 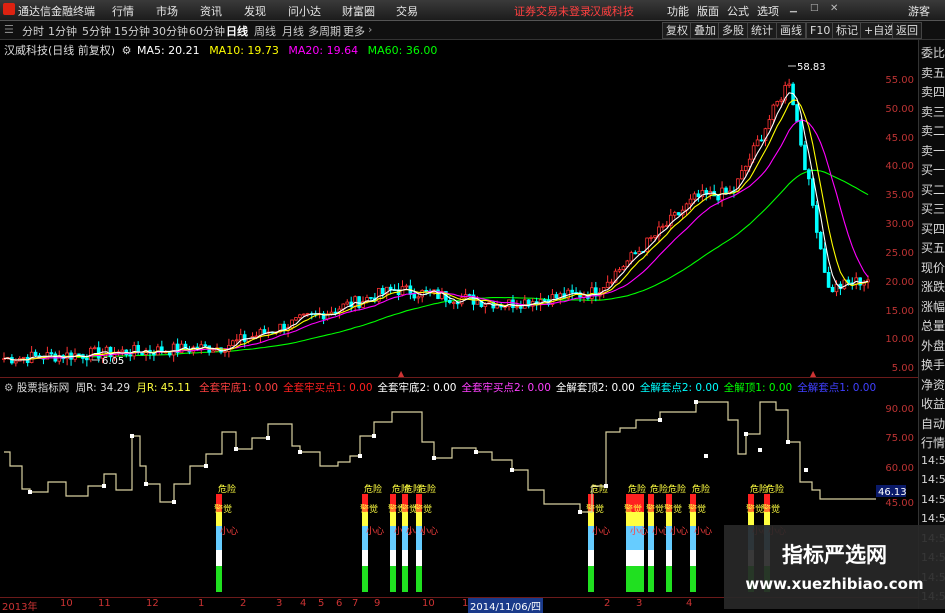 What do you see at coordinates (899, 224) in the screenshot?
I see `y-tick-30: 30.00` at bounding box center [899, 224].